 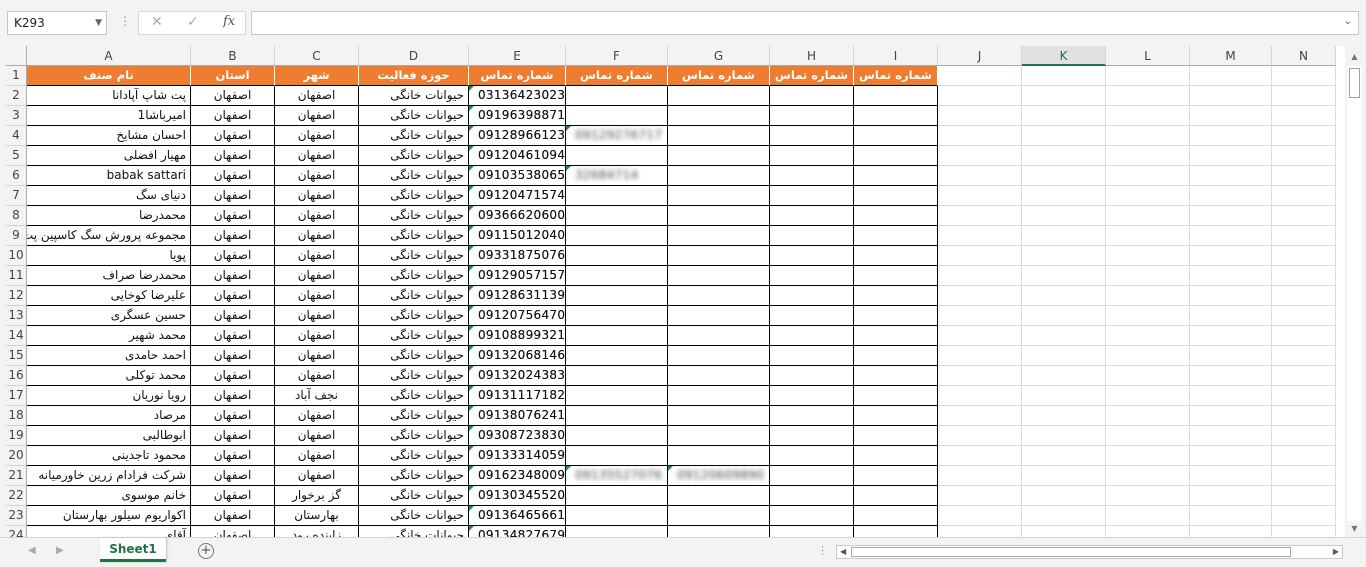 What do you see at coordinates (414, 56) in the screenshot?
I see `column-header-d: D` at bounding box center [414, 56].